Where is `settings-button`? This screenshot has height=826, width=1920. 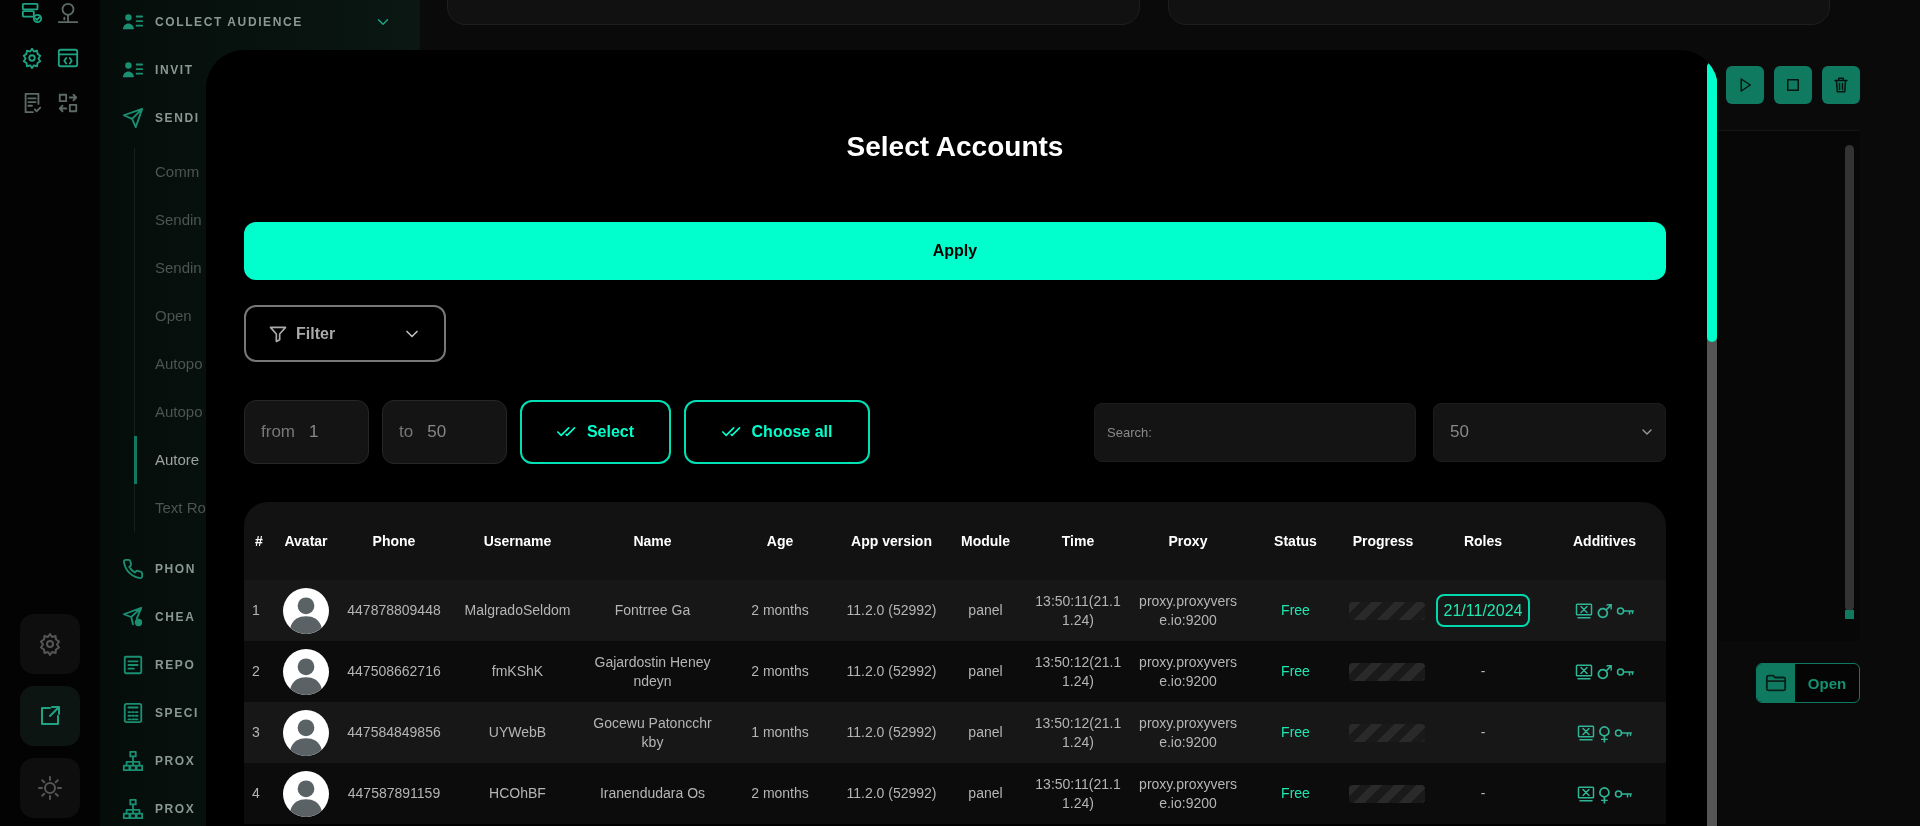
settings-button is located at coordinates (50, 644).